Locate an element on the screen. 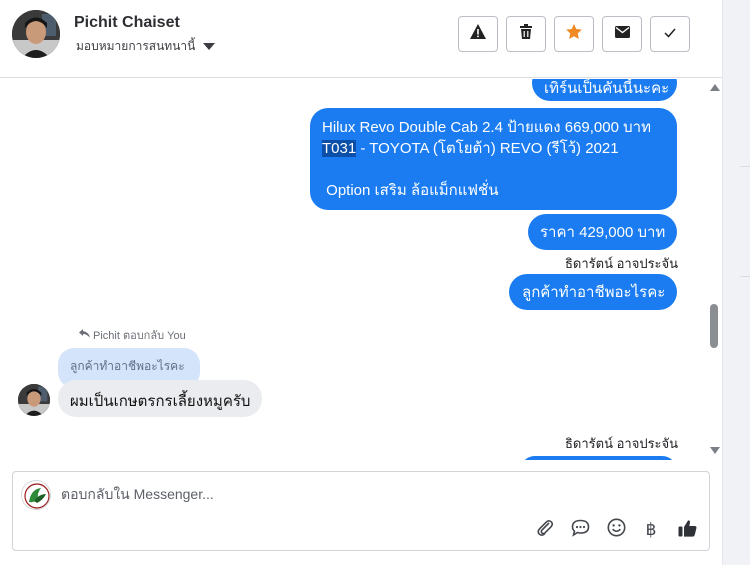 This screenshot has width=750, height=565. payment-button: ฿ is located at coordinates (651, 530).